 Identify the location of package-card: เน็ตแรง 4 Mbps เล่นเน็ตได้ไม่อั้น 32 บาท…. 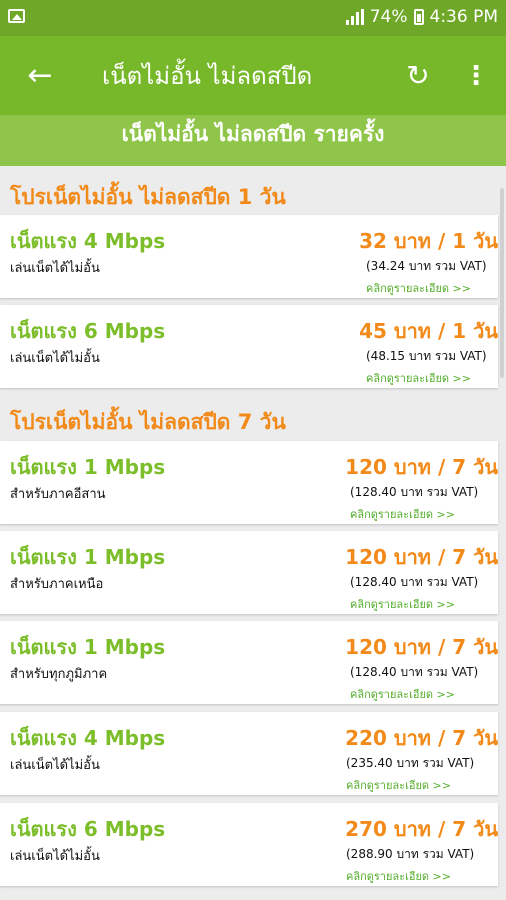
(249, 256).